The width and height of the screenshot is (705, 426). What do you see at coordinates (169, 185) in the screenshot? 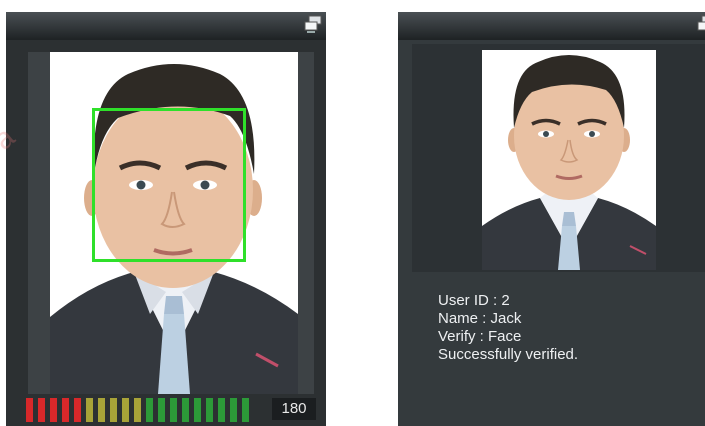
I see `face-detection-box` at bounding box center [169, 185].